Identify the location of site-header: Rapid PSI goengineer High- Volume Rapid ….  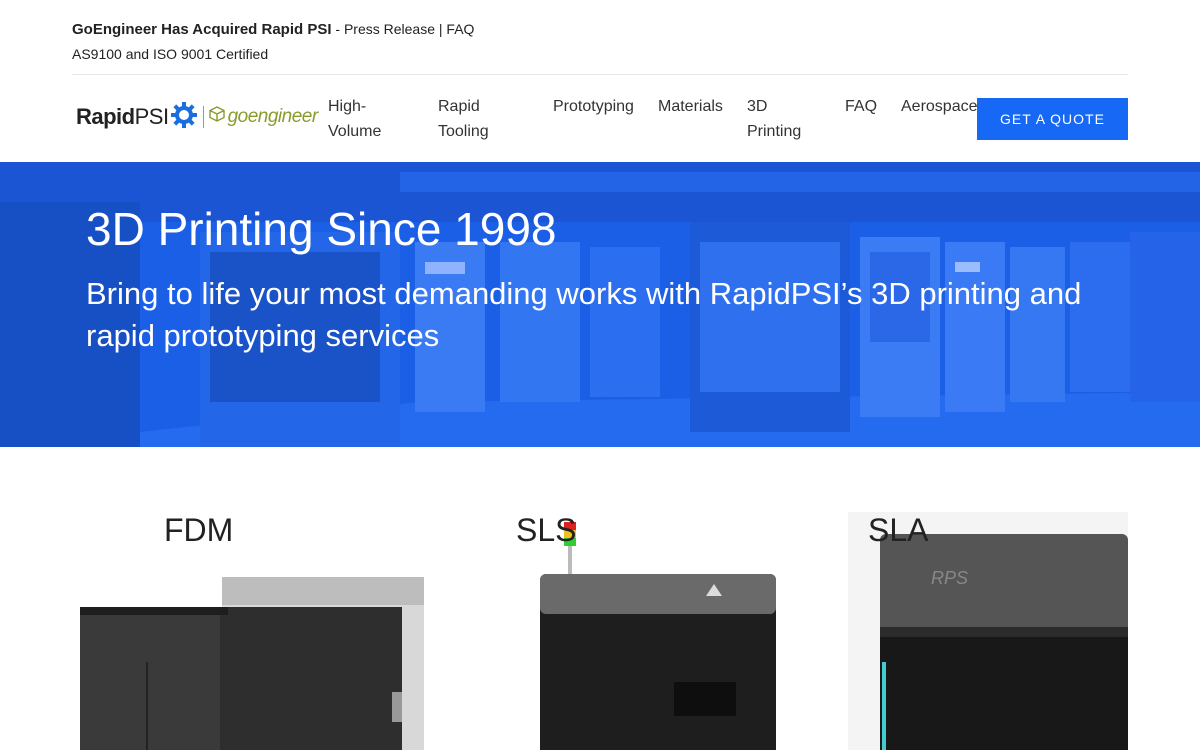
(600, 119).